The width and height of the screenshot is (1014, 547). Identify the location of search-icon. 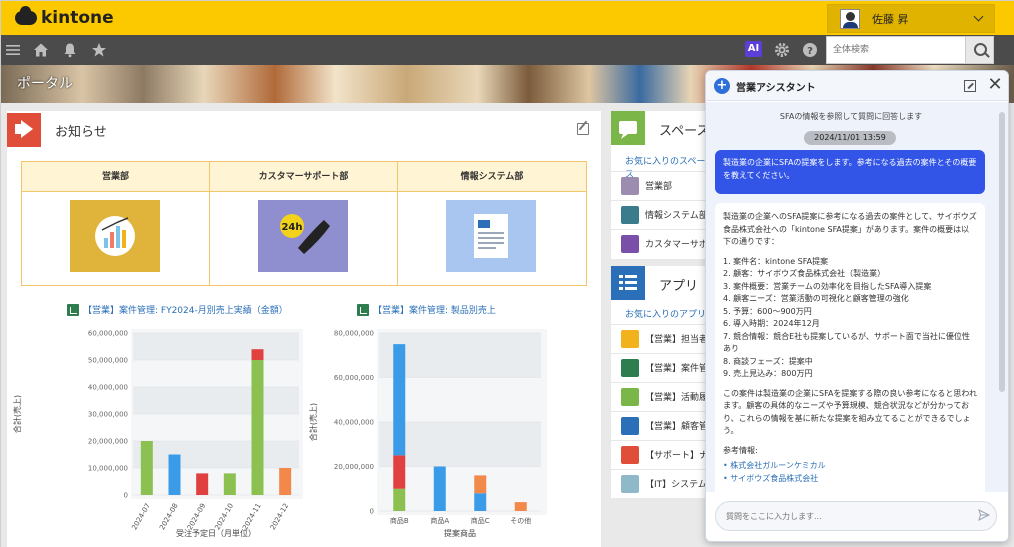
(979, 50).